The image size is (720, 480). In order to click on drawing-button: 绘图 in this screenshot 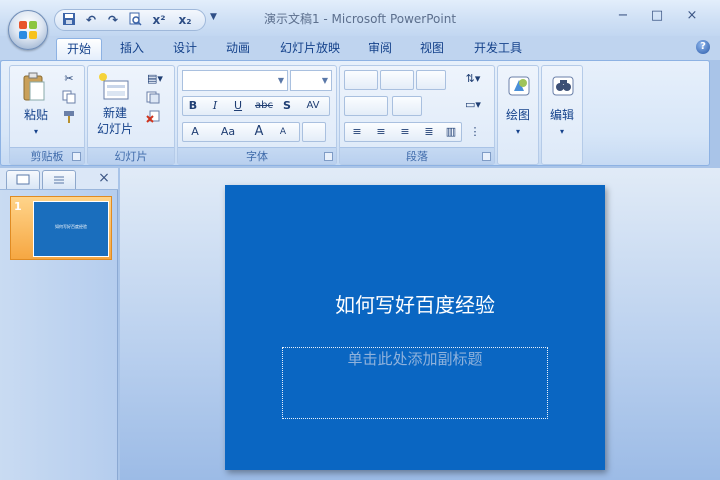, I will do `click(518, 115)`.